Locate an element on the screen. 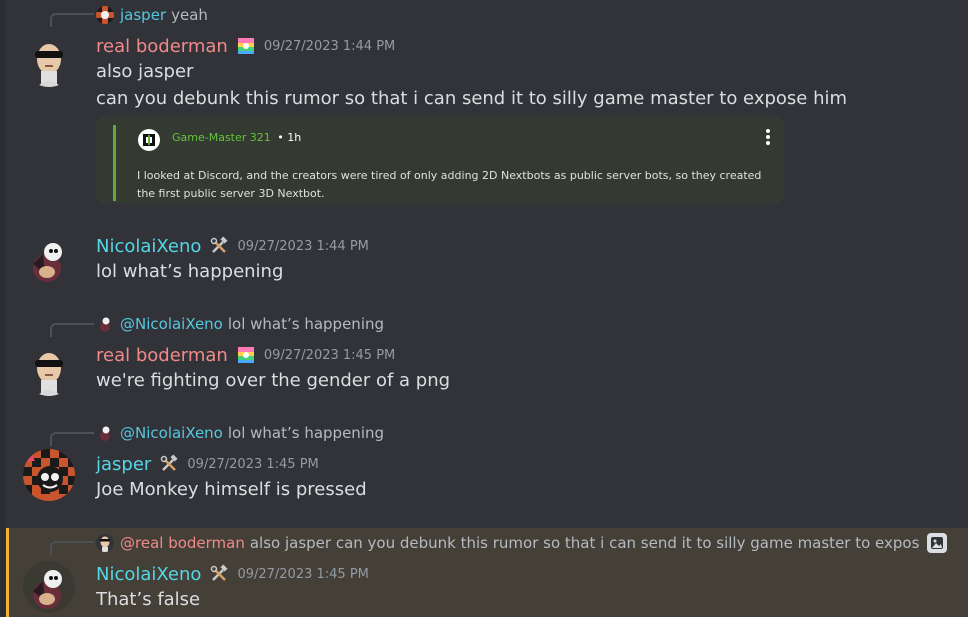 The image size is (968, 617). message-text: Joe Monkey himself is pressed is located at coordinates (231, 489).